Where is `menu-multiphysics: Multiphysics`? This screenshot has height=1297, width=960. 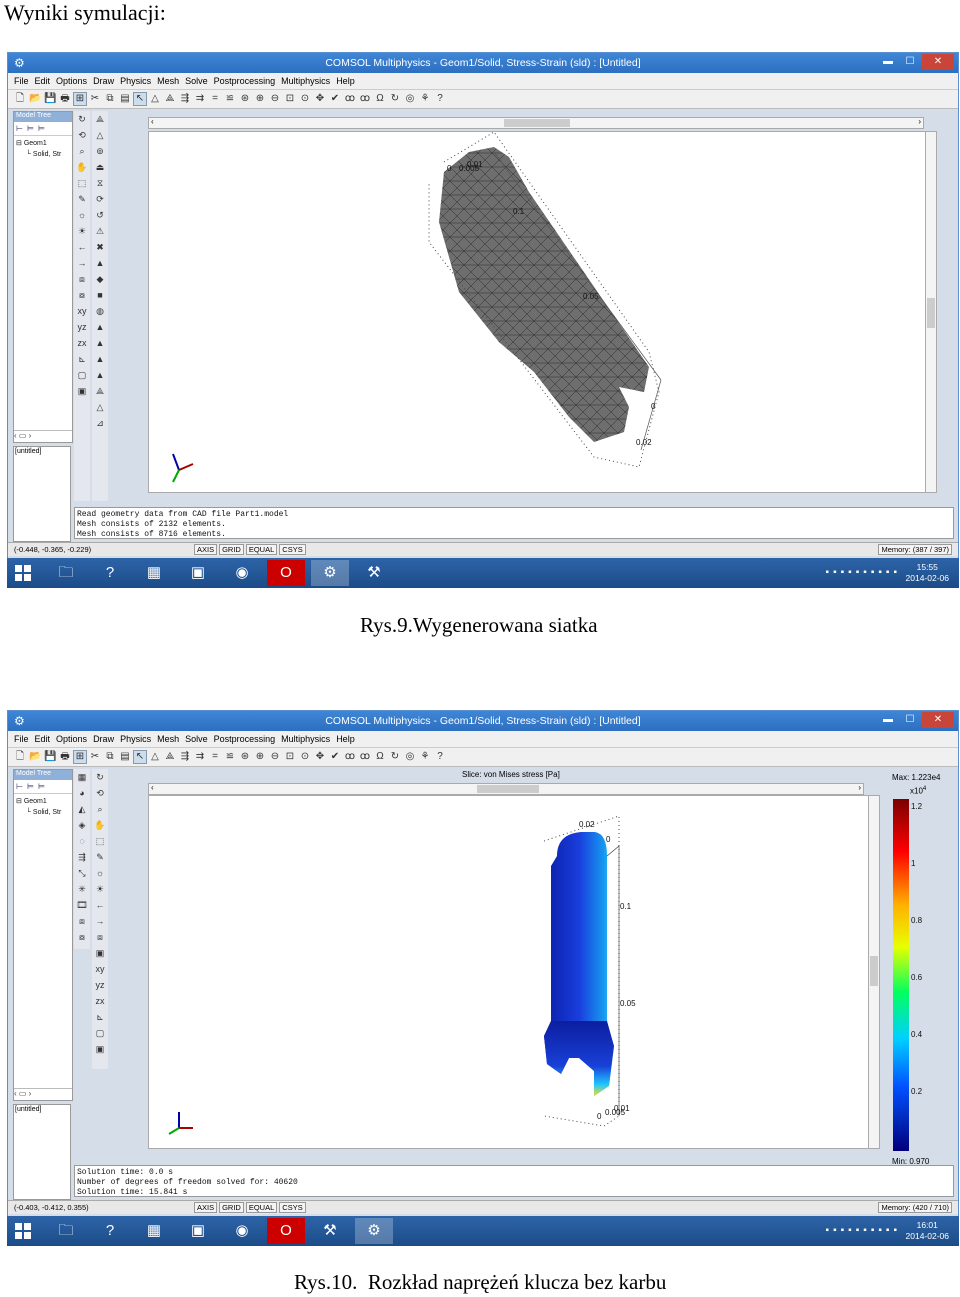
menu-multiphysics: Multiphysics is located at coordinates (305, 739).